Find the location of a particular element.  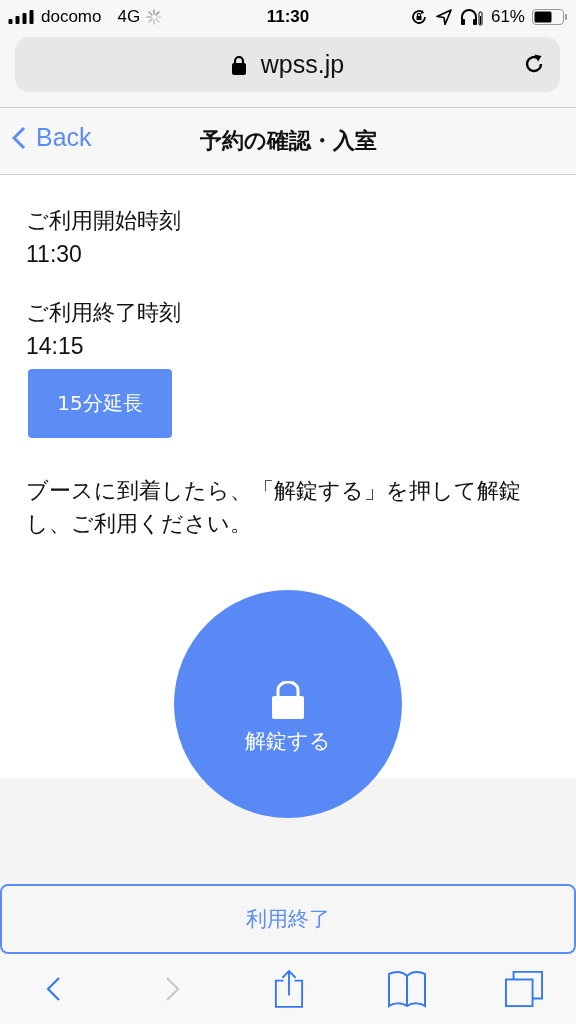

network-type: 4G is located at coordinates (129, 17).